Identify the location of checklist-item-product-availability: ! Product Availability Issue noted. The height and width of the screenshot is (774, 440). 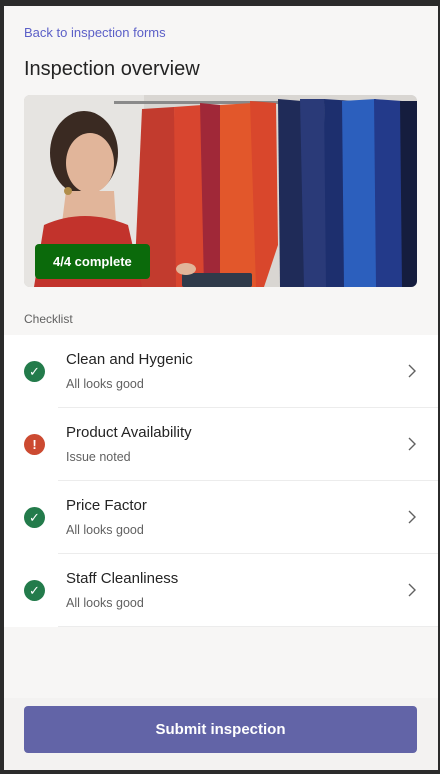
(221, 444).